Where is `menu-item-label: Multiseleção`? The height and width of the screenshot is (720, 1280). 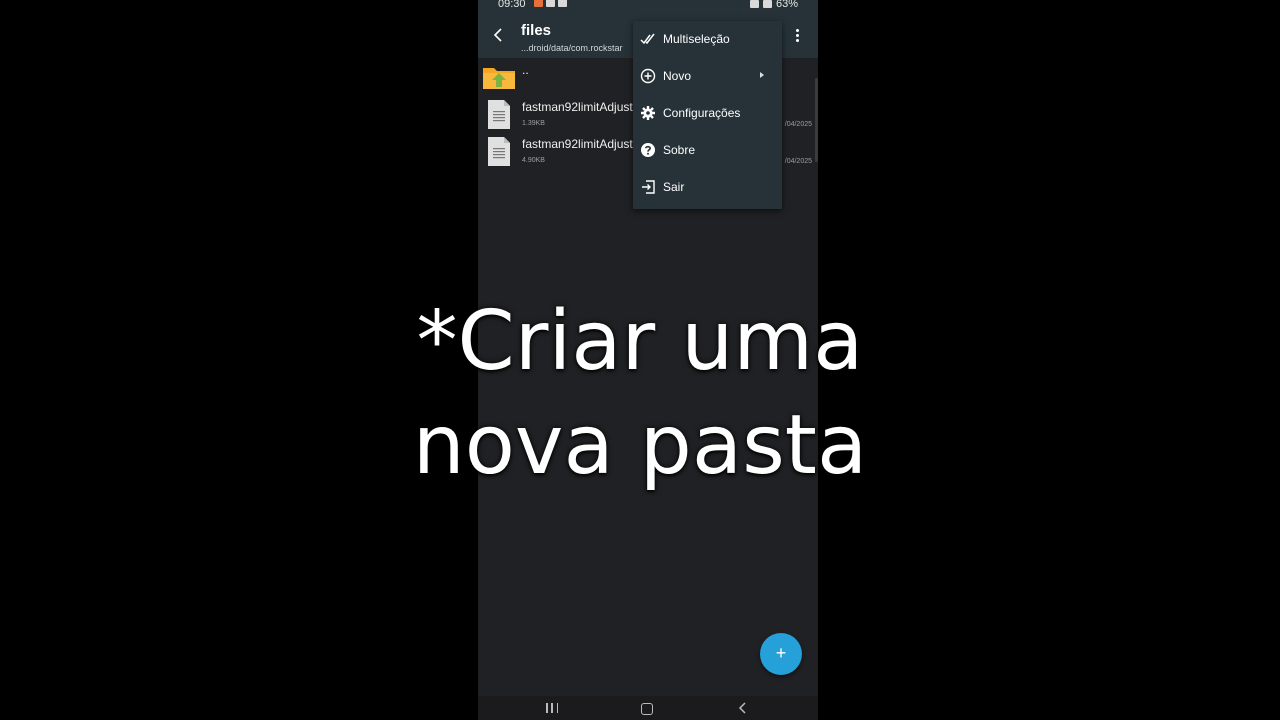 menu-item-label: Multiseleção is located at coordinates (696, 39).